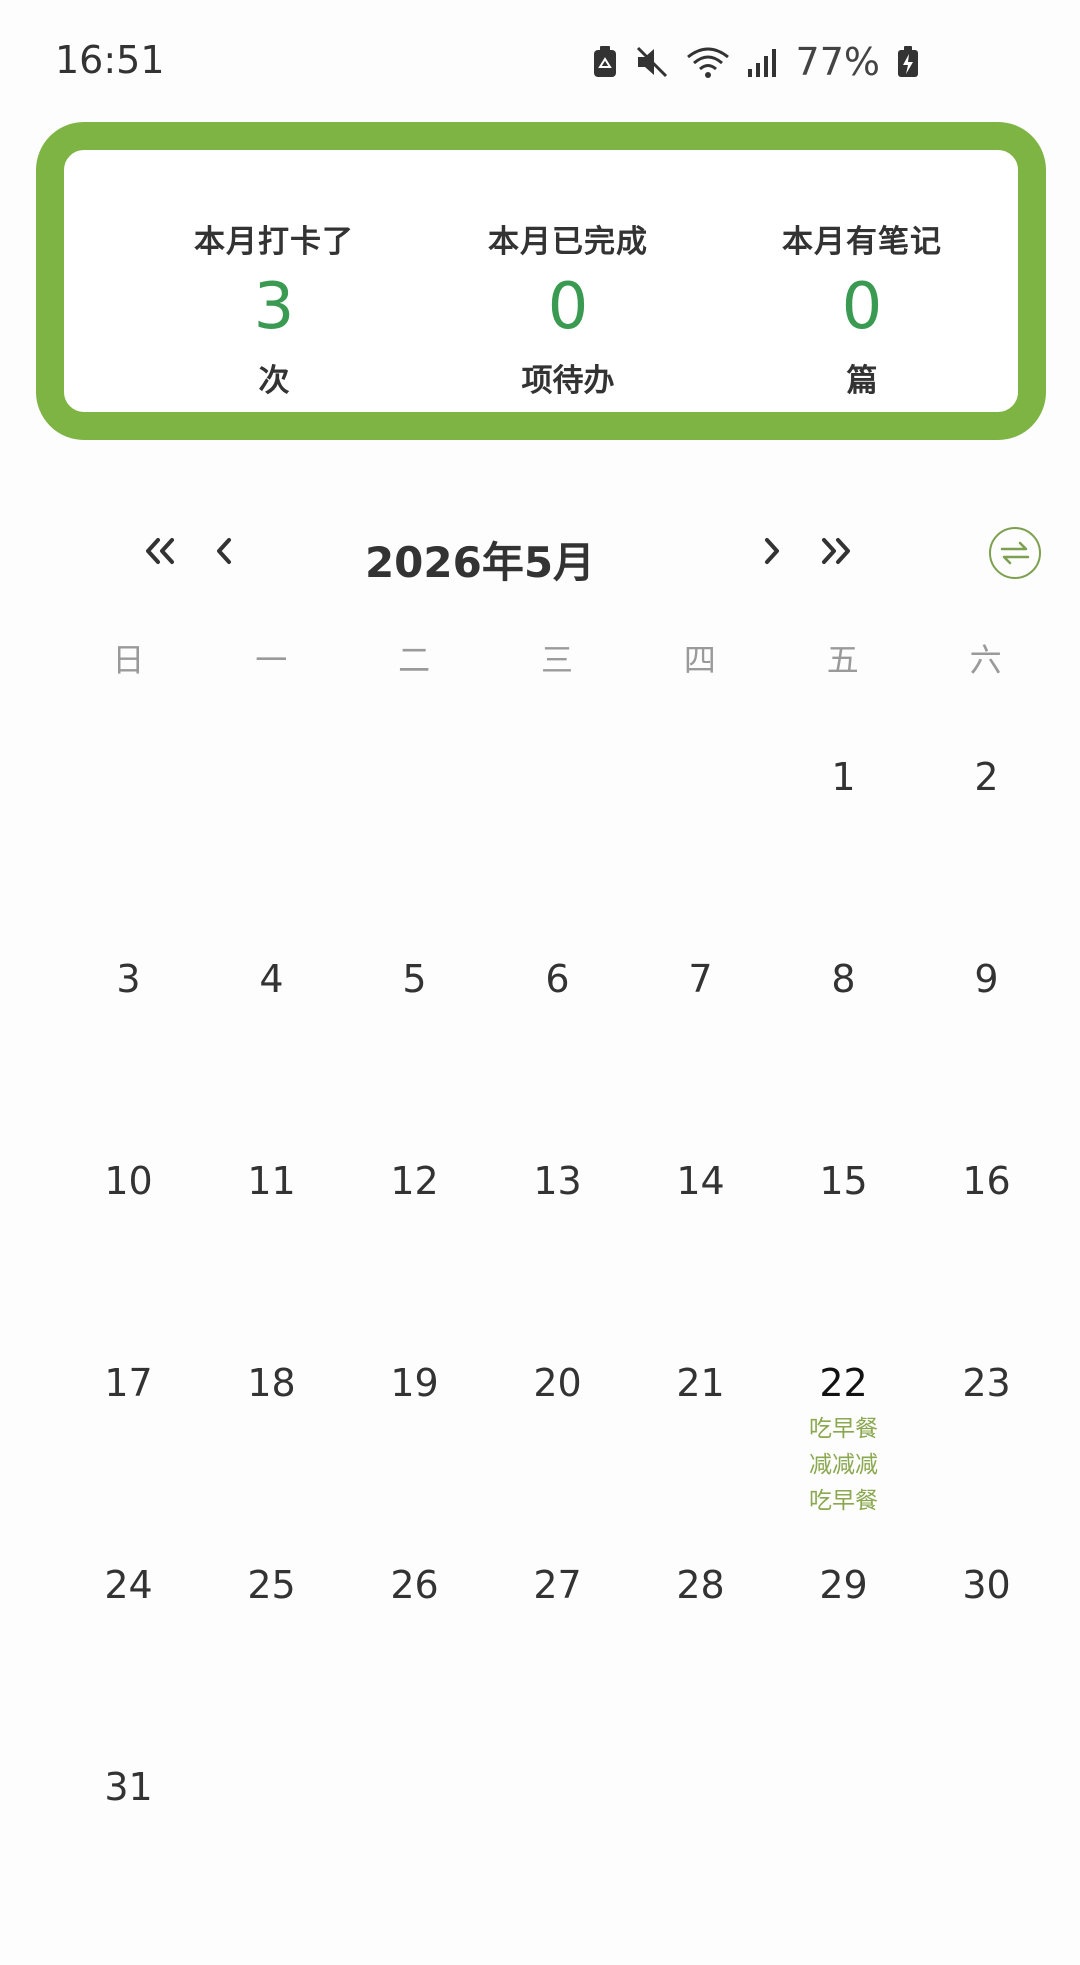 This screenshot has height=1965, width=1080. Describe the element at coordinates (843, 1181) in the screenshot. I see `day-number: 15` at that location.